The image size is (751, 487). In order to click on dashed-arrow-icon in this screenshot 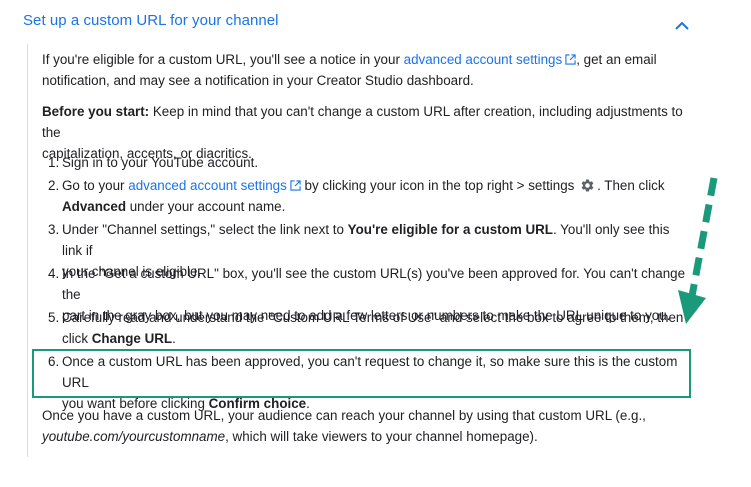, I will do `click(698, 250)`.